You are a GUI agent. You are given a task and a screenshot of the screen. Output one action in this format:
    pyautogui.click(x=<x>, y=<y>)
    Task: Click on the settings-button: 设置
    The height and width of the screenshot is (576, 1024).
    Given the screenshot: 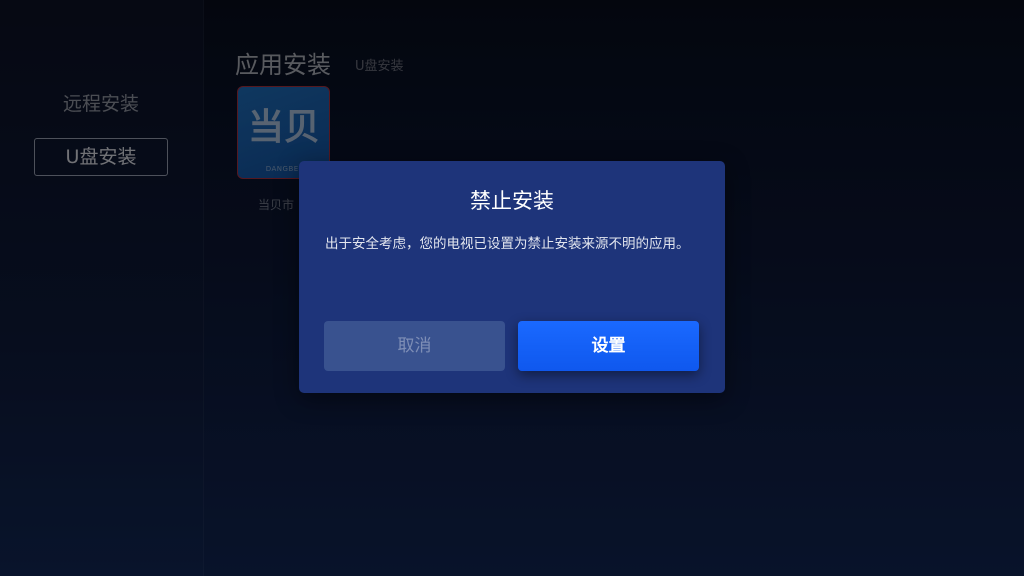 What is the action you would take?
    pyautogui.click(x=608, y=346)
    